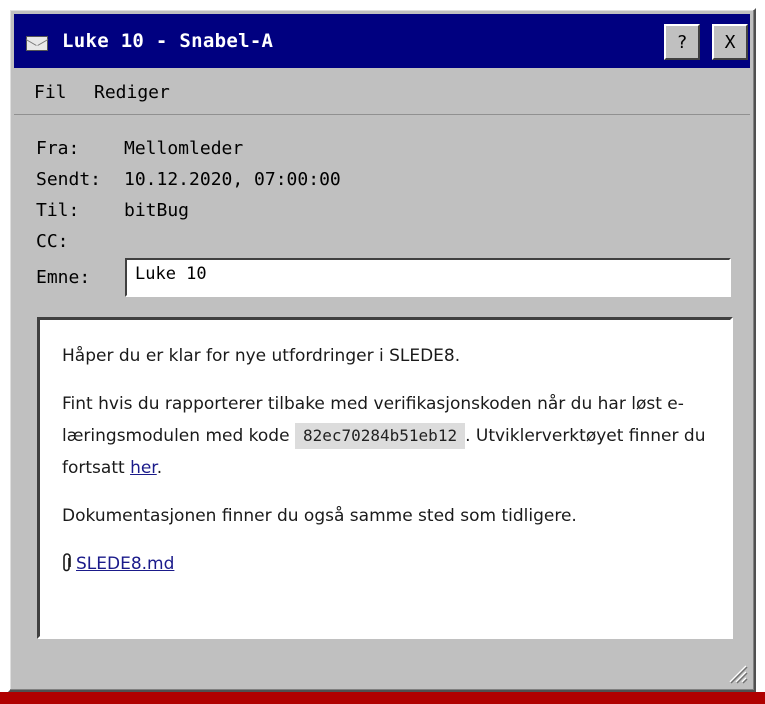  What do you see at coordinates (58, 148) in the screenshot?
I see `from-label: Fra:` at bounding box center [58, 148].